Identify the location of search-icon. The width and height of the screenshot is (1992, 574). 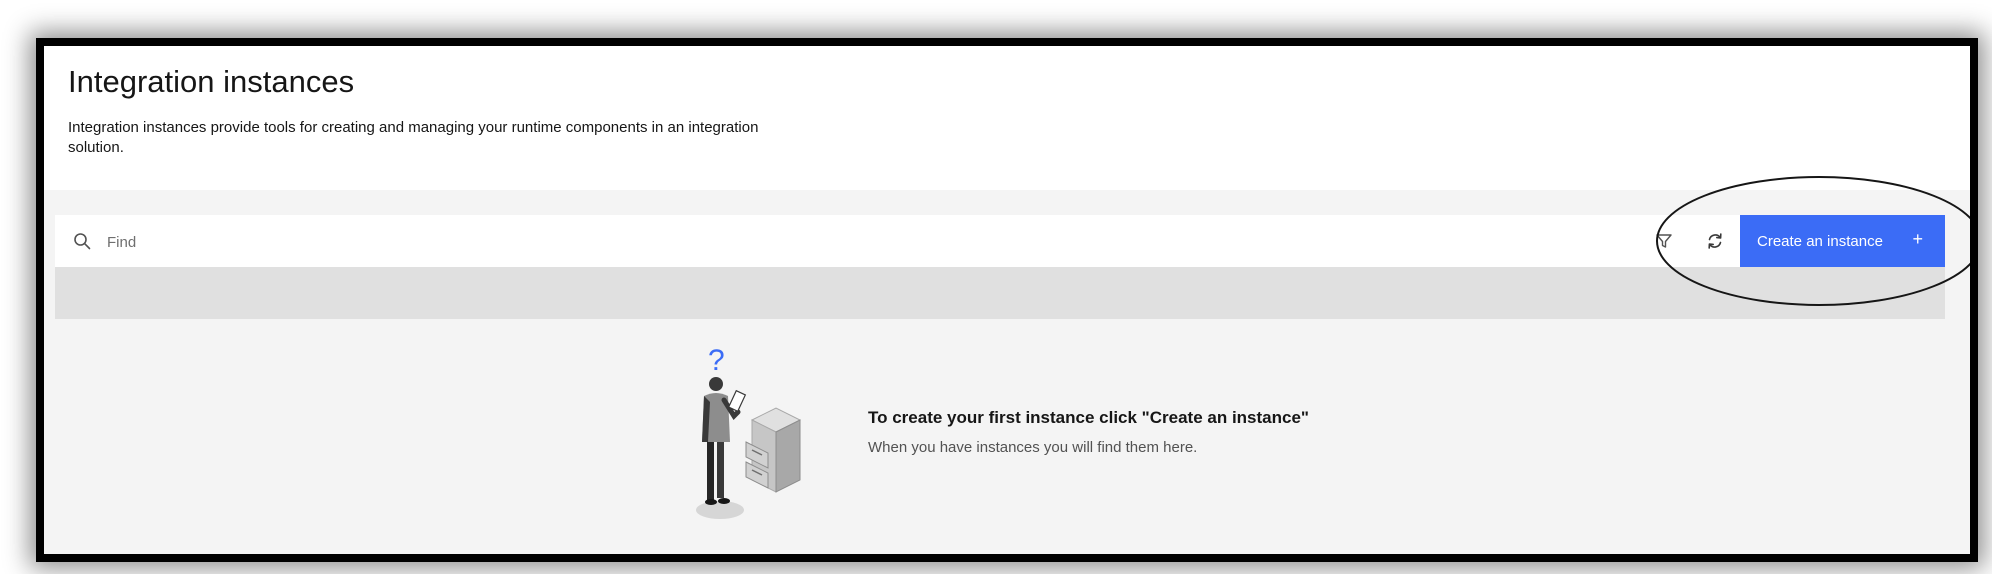
(82, 241).